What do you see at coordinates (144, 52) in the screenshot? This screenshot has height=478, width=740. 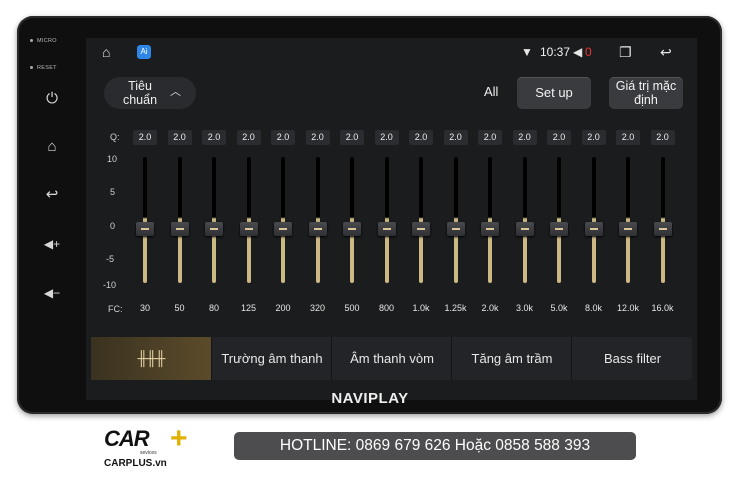 I see `app-badge-icon: Ai` at bounding box center [144, 52].